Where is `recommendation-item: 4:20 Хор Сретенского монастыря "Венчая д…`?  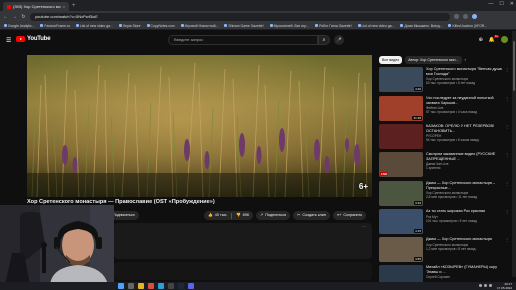 recommendation-item: 4:20 Хор Сретенского монастыря "Венчая д… is located at coordinates (444, 80).